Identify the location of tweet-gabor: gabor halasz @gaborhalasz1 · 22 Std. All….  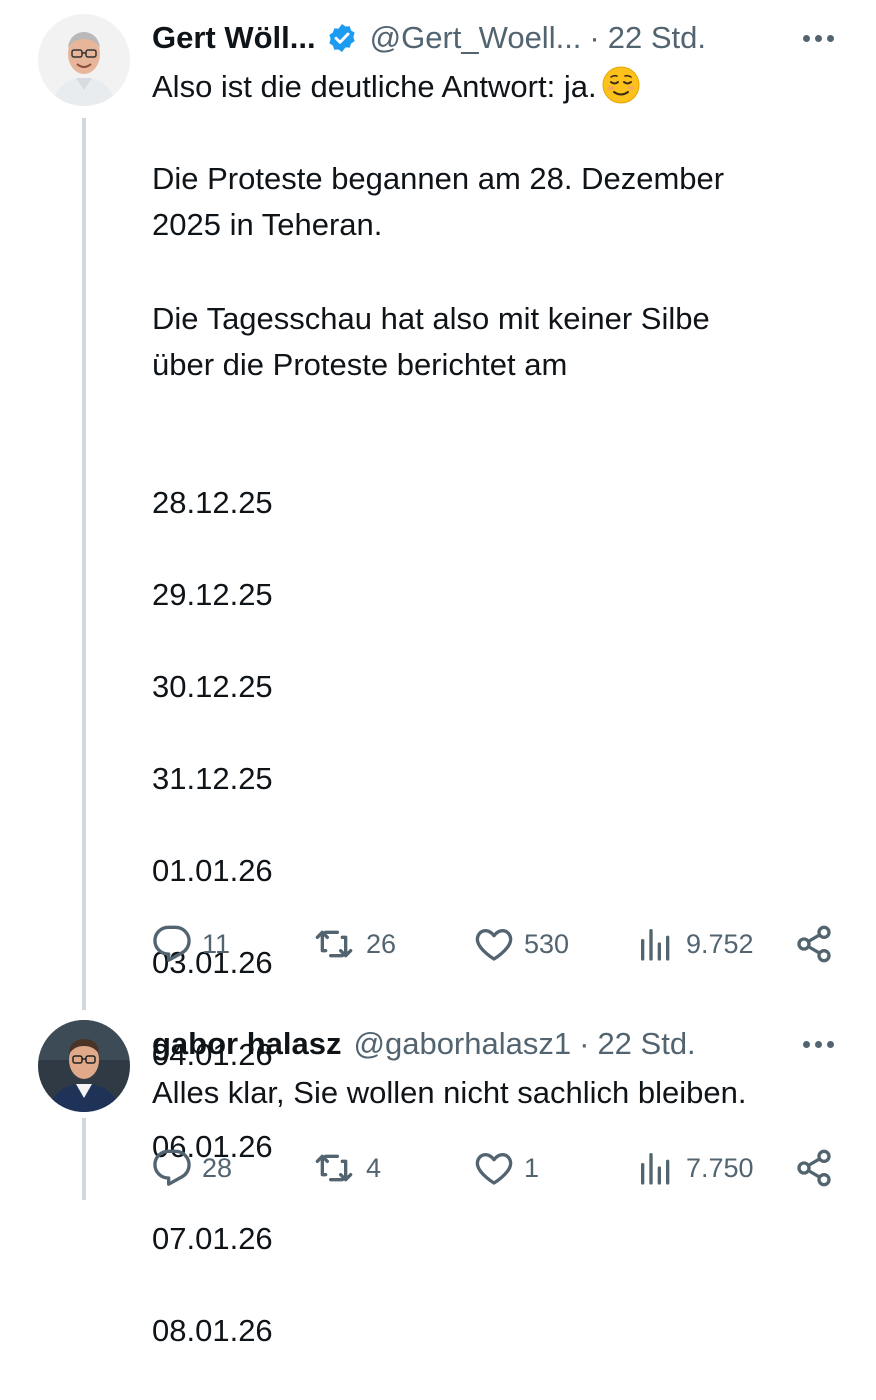
(438, 1105).